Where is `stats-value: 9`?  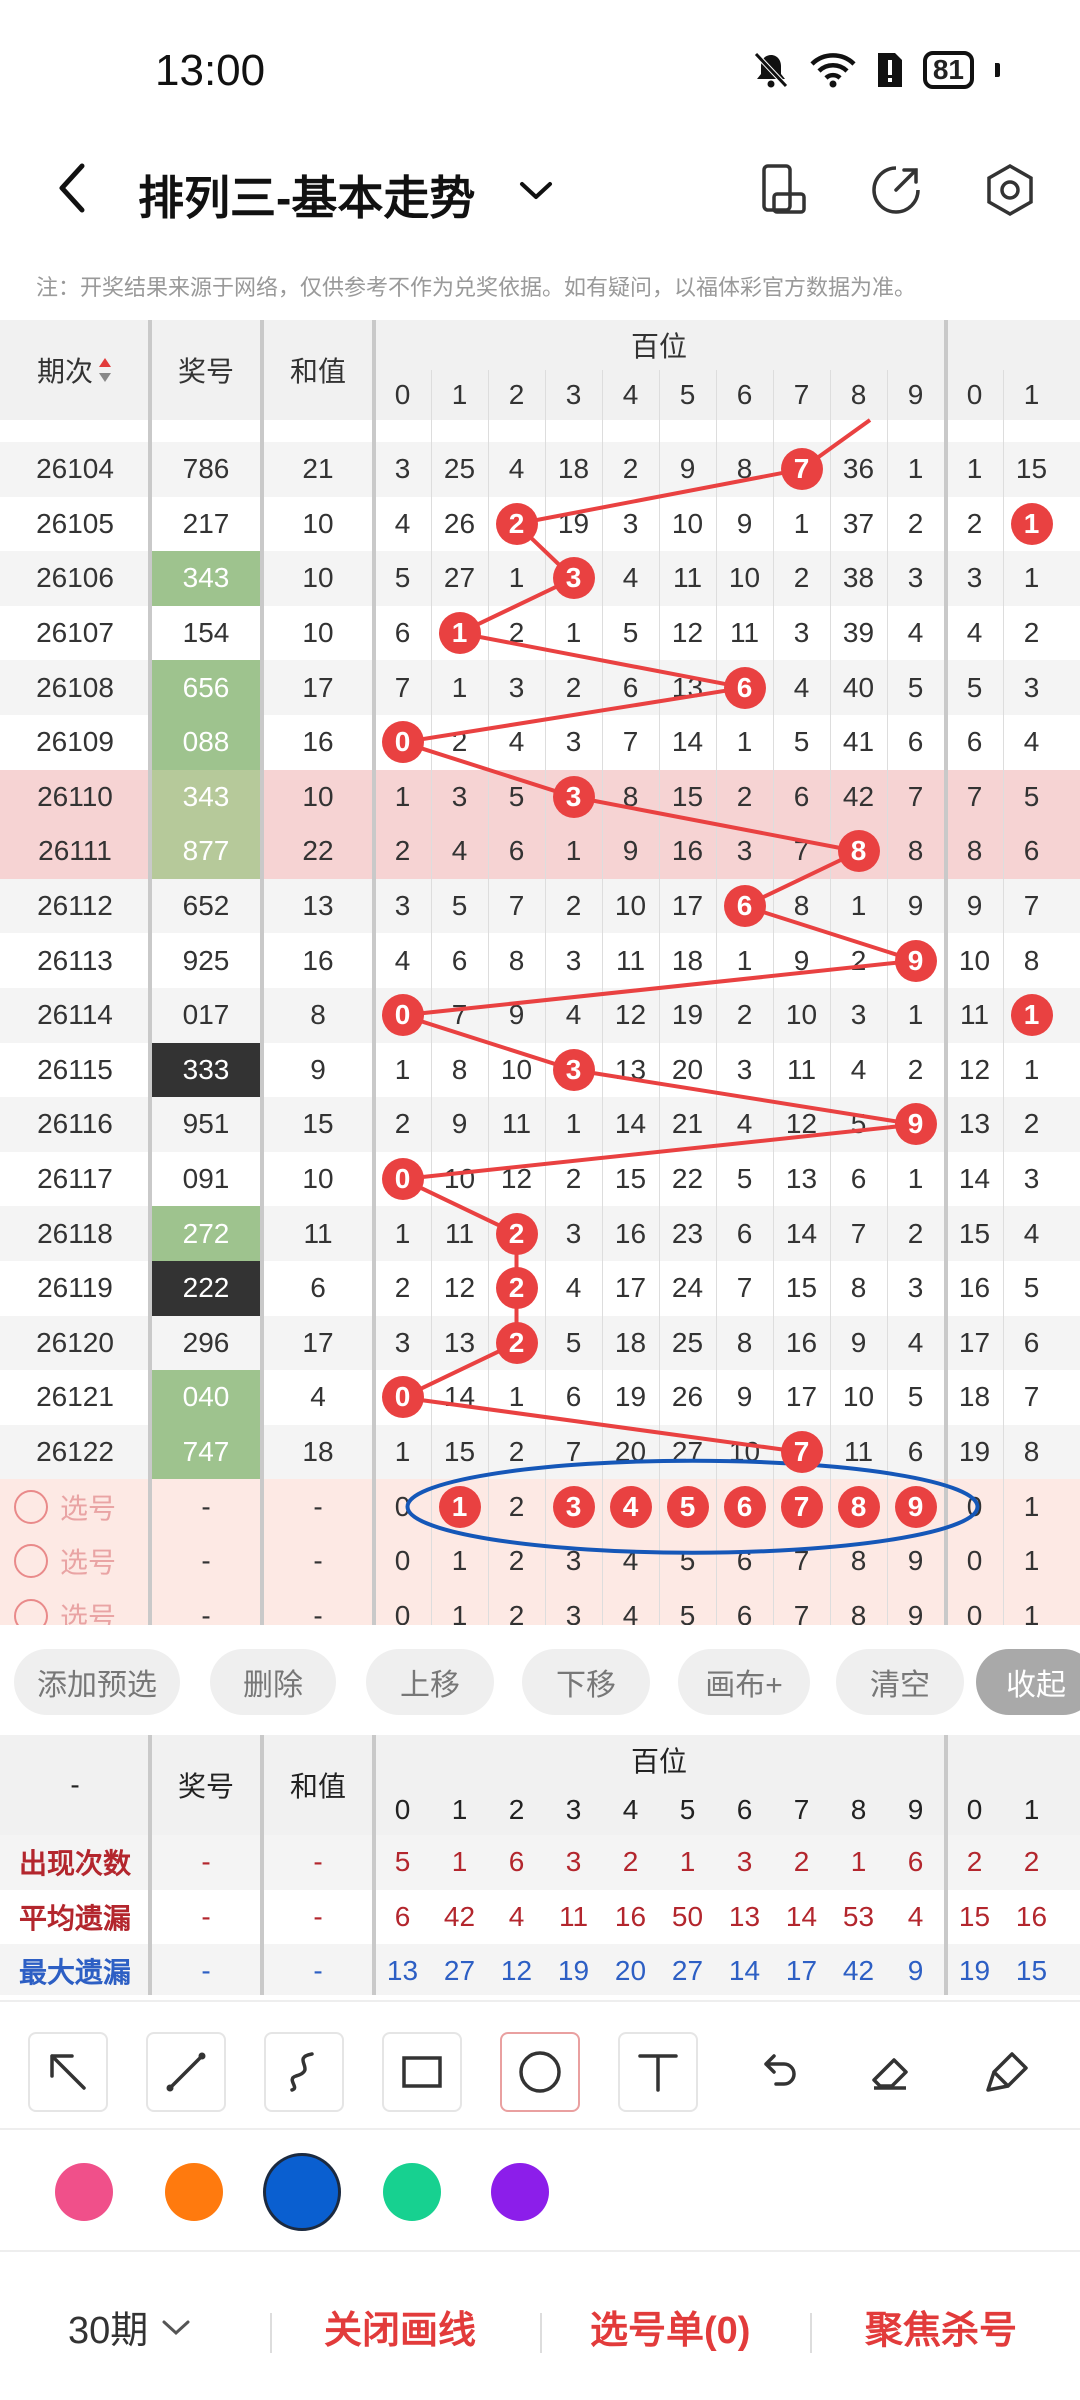
stats-value: 9 is located at coordinates (915, 1971).